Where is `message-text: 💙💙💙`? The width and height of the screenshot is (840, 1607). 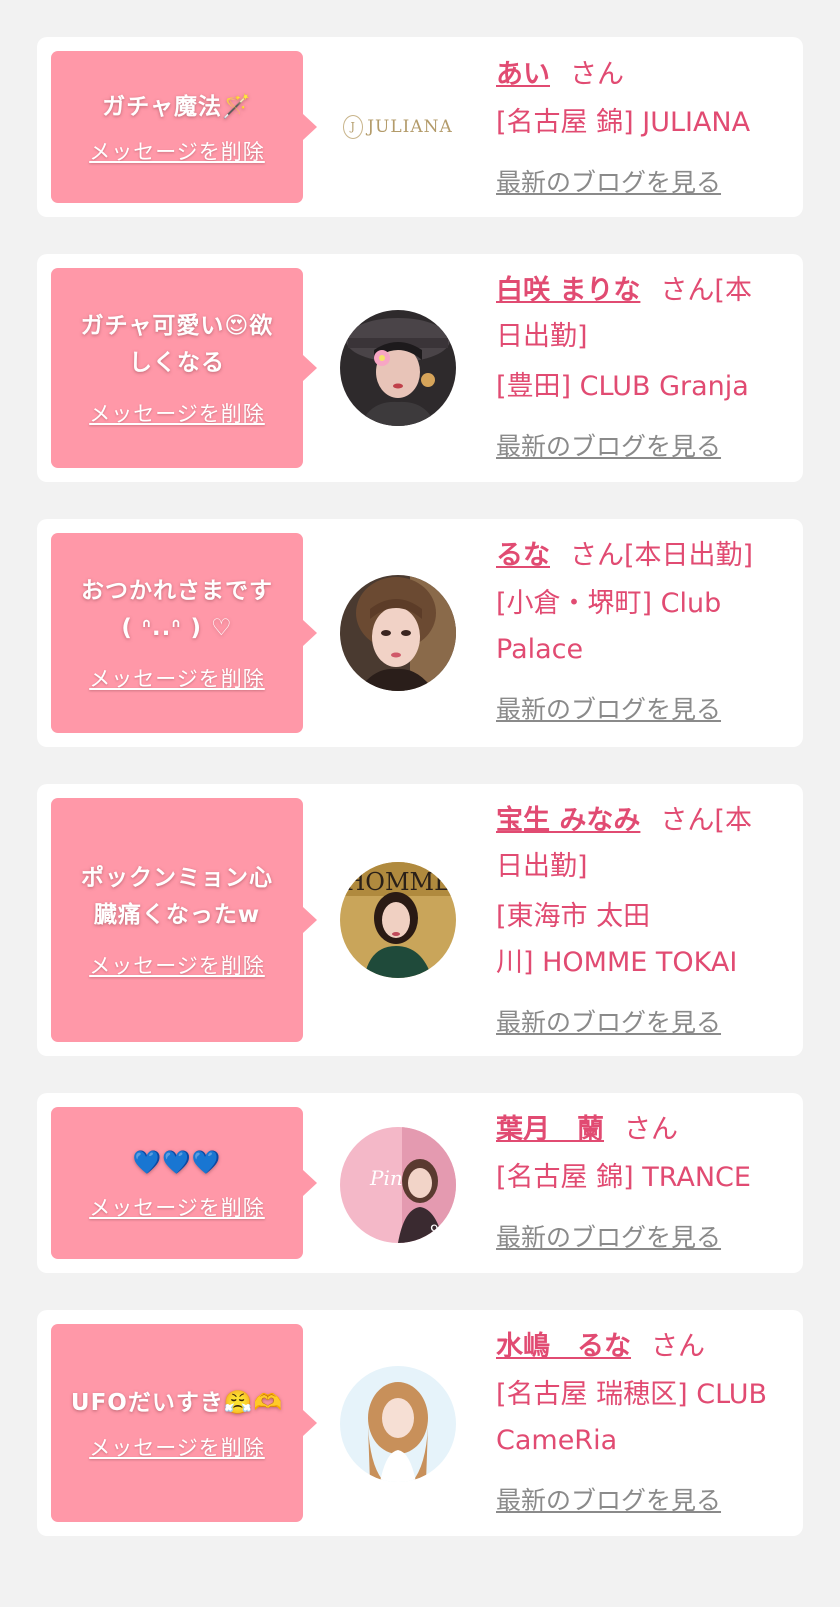 message-text: 💙💙💙 is located at coordinates (177, 1162).